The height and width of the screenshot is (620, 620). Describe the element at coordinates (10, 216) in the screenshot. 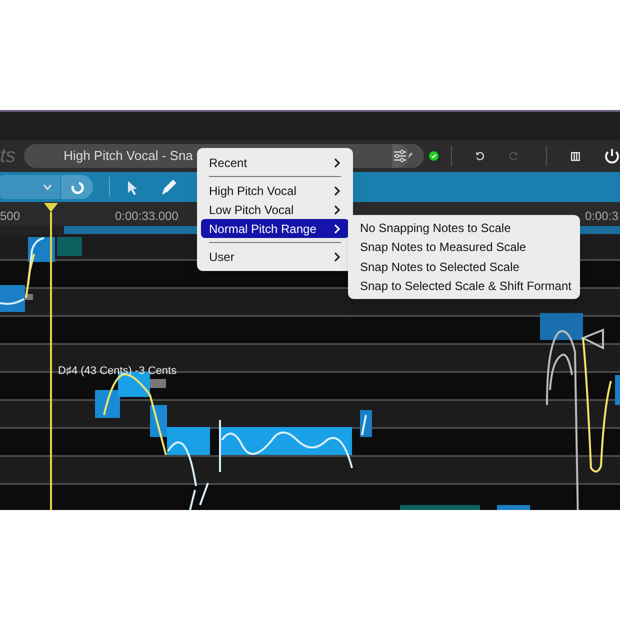

I see `time-label: 500` at that location.